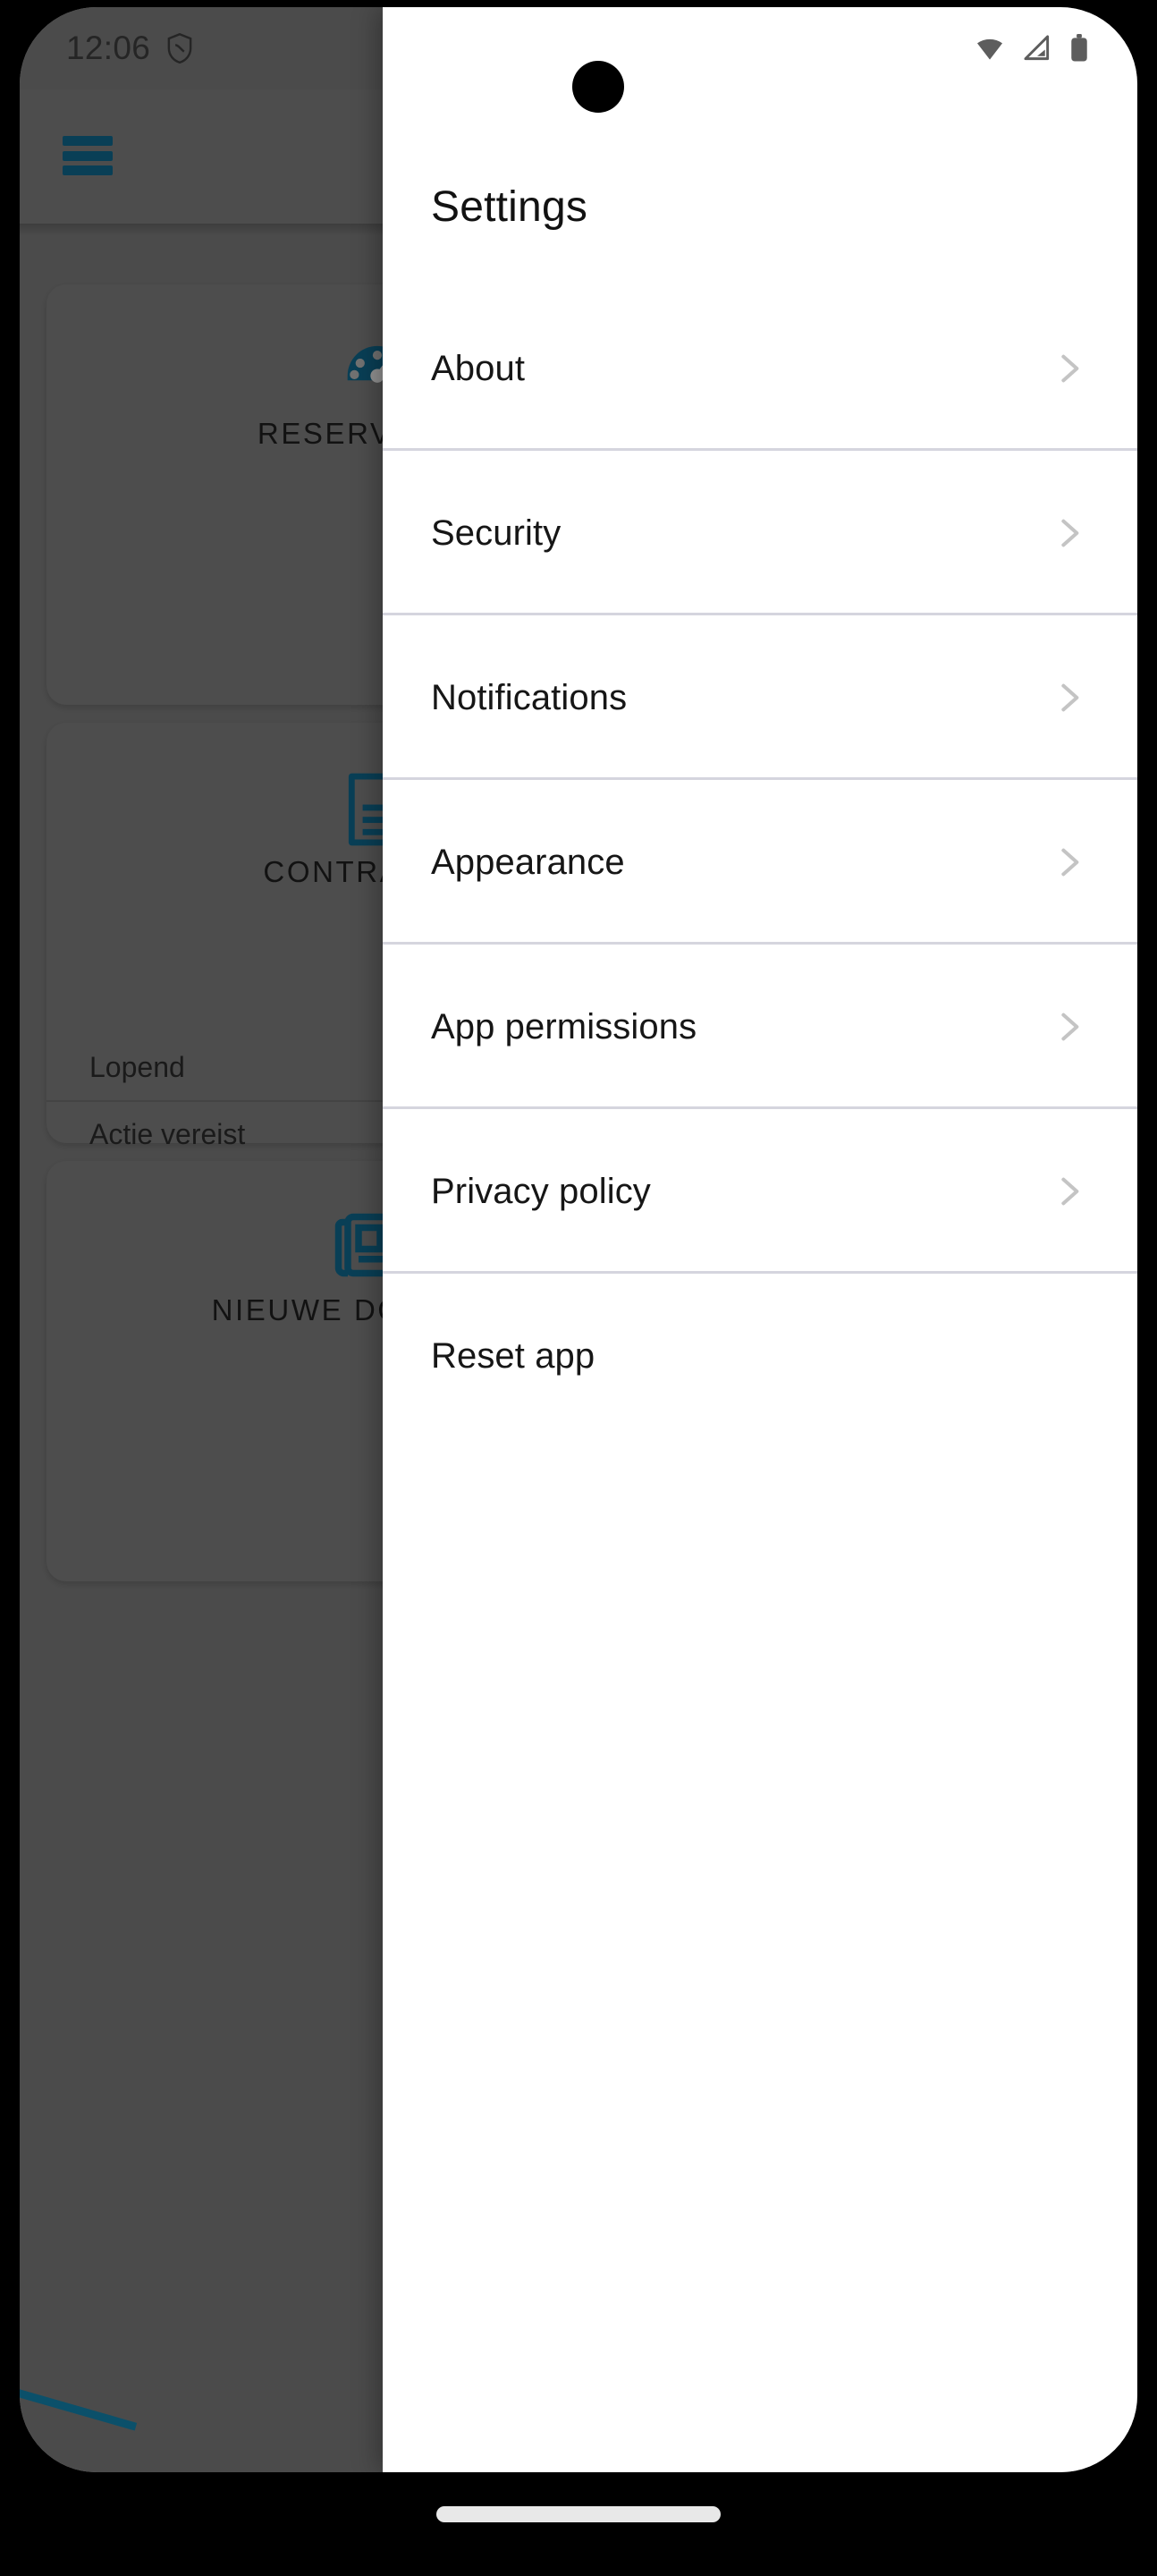 Image resolution: width=1157 pixels, height=2576 pixels. Describe the element at coordinates (564, 1026) in the screenshot. I see `settings-item-label: App permissions` at that location.